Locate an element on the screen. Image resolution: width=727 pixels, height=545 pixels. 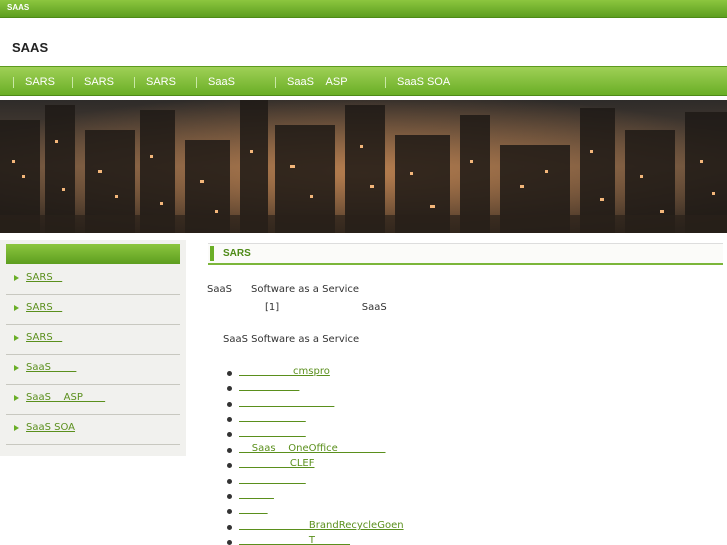
section-title: SARS is located at coordinates (237, 253).